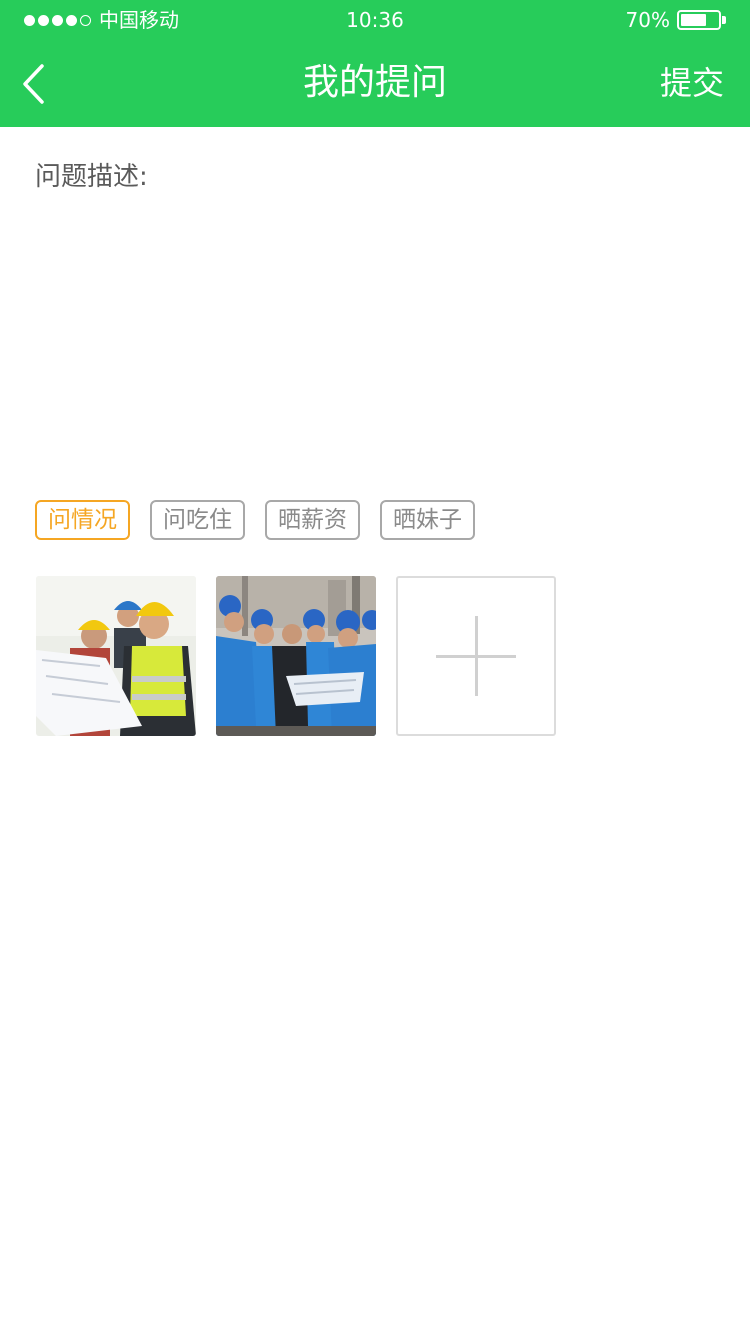 Image resolution: width=750 pixels, height=1334 pixels. What do you see at coordinates (724, 20) in the screenshot?
I see `battery-cap` at bounding box center [724, 20].